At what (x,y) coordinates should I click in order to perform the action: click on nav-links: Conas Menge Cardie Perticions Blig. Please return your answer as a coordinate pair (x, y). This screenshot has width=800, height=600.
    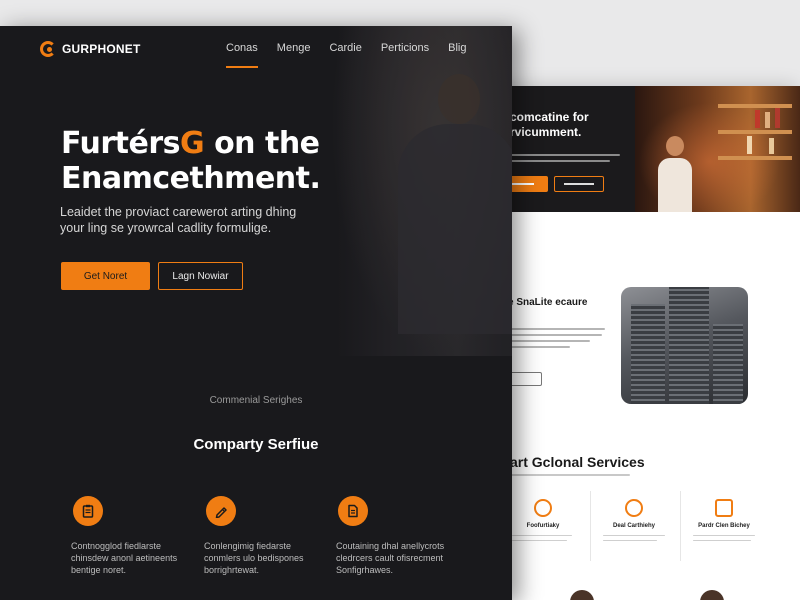
    Looking at the image, I should click on (355, 55).